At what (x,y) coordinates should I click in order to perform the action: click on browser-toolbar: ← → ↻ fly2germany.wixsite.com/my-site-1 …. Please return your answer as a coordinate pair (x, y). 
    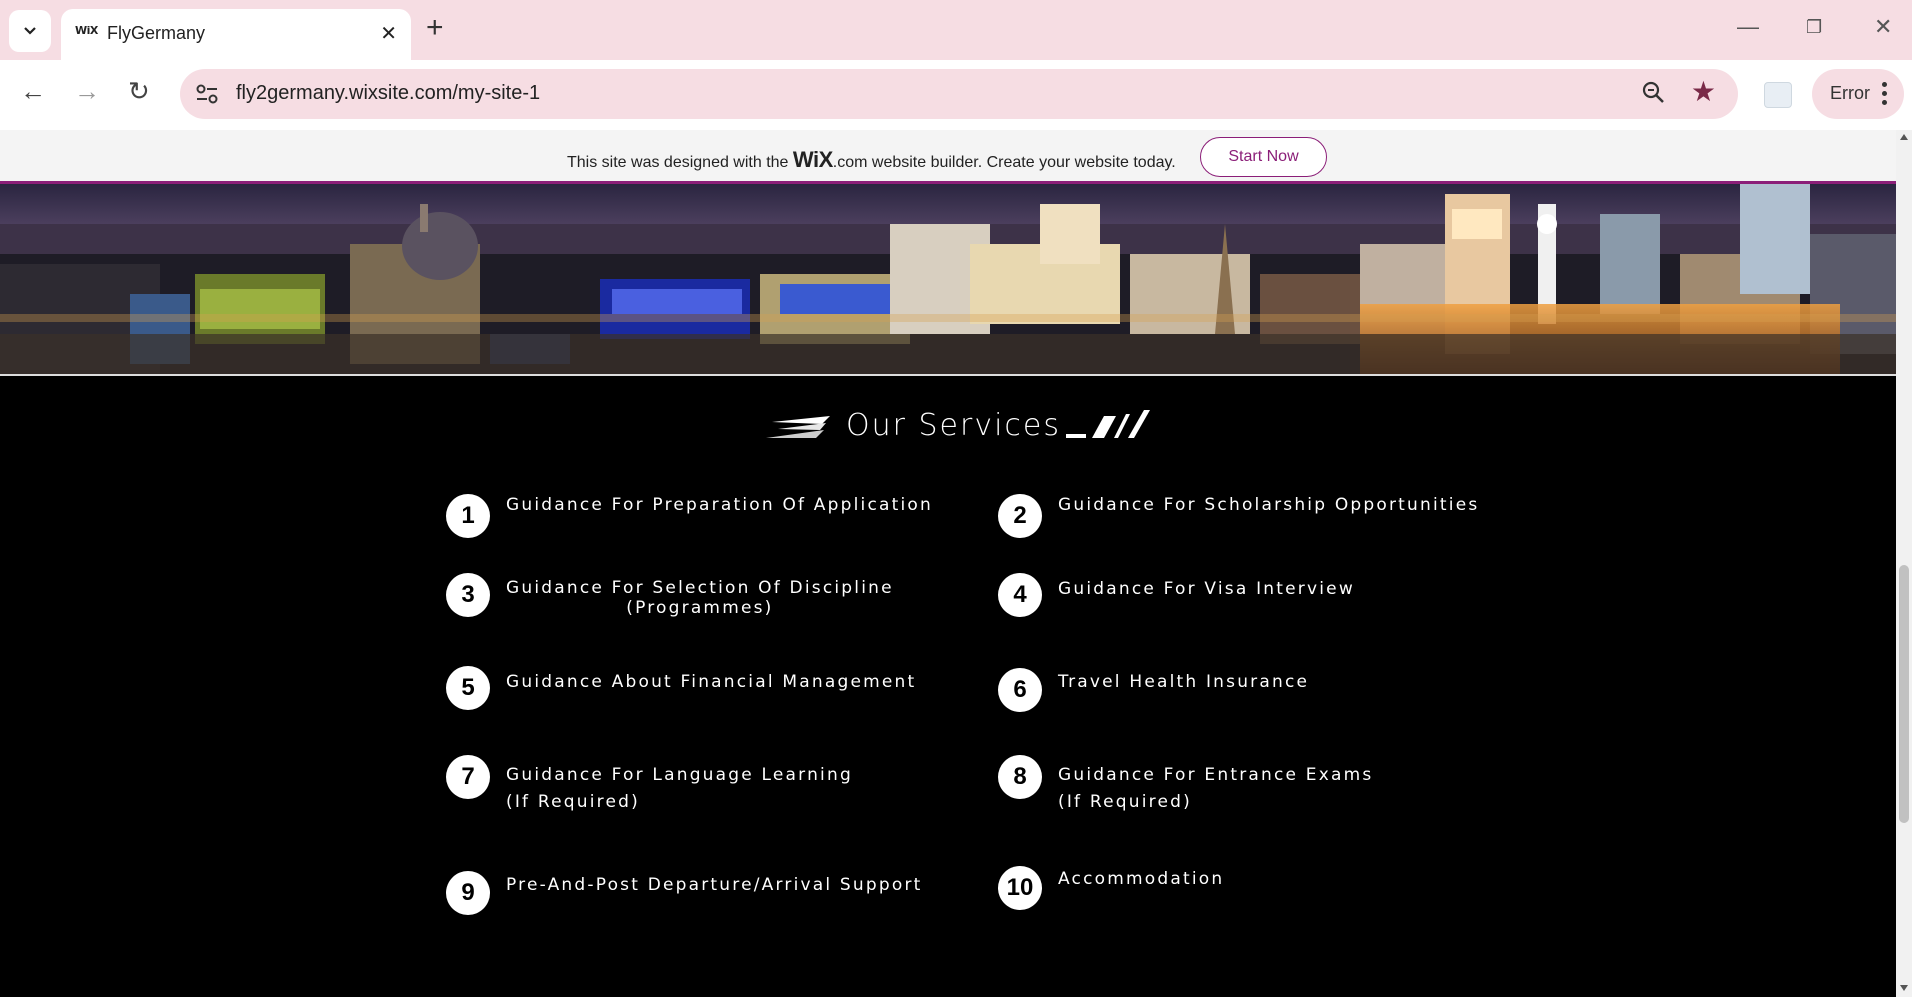
    Looking at the image, I should click on (956, 95).